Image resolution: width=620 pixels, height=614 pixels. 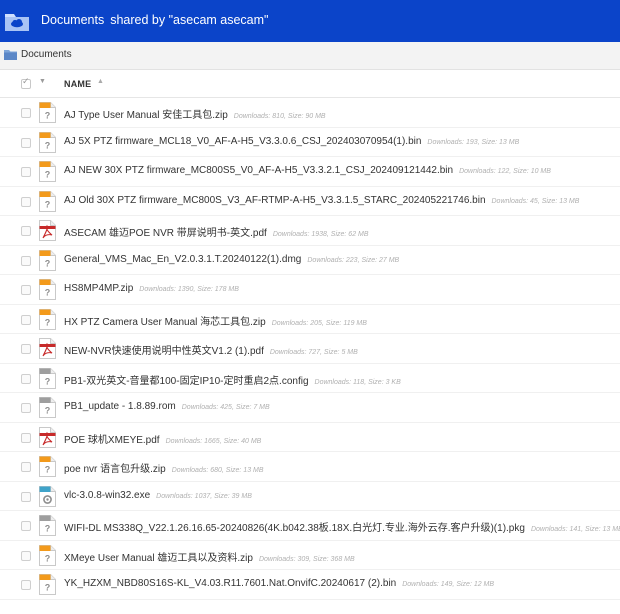 What do you see at coordinates (158, 558) in the screenshot?
I see `file-name-text: XMeye User Manual 雄迈工具以及资料.zip` at bounding box center [158, 558].